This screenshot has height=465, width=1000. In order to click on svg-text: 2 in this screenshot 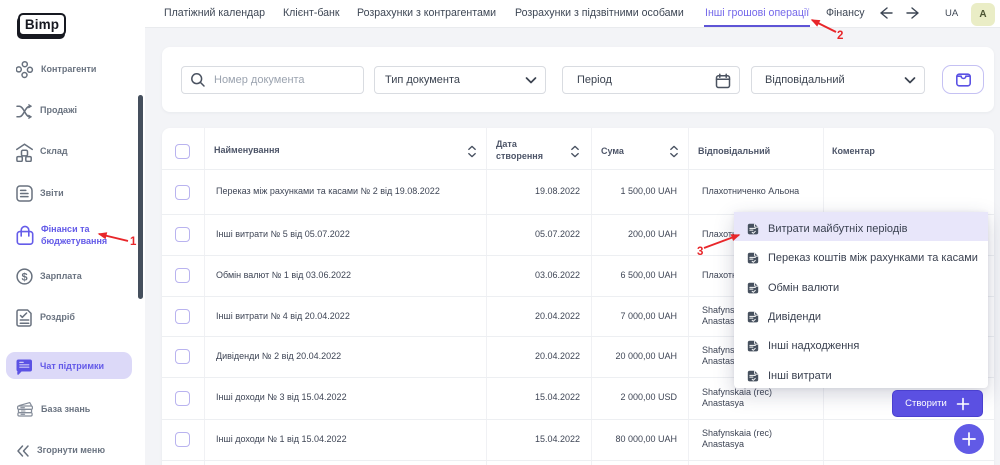, I will do `click(840, 36)`.